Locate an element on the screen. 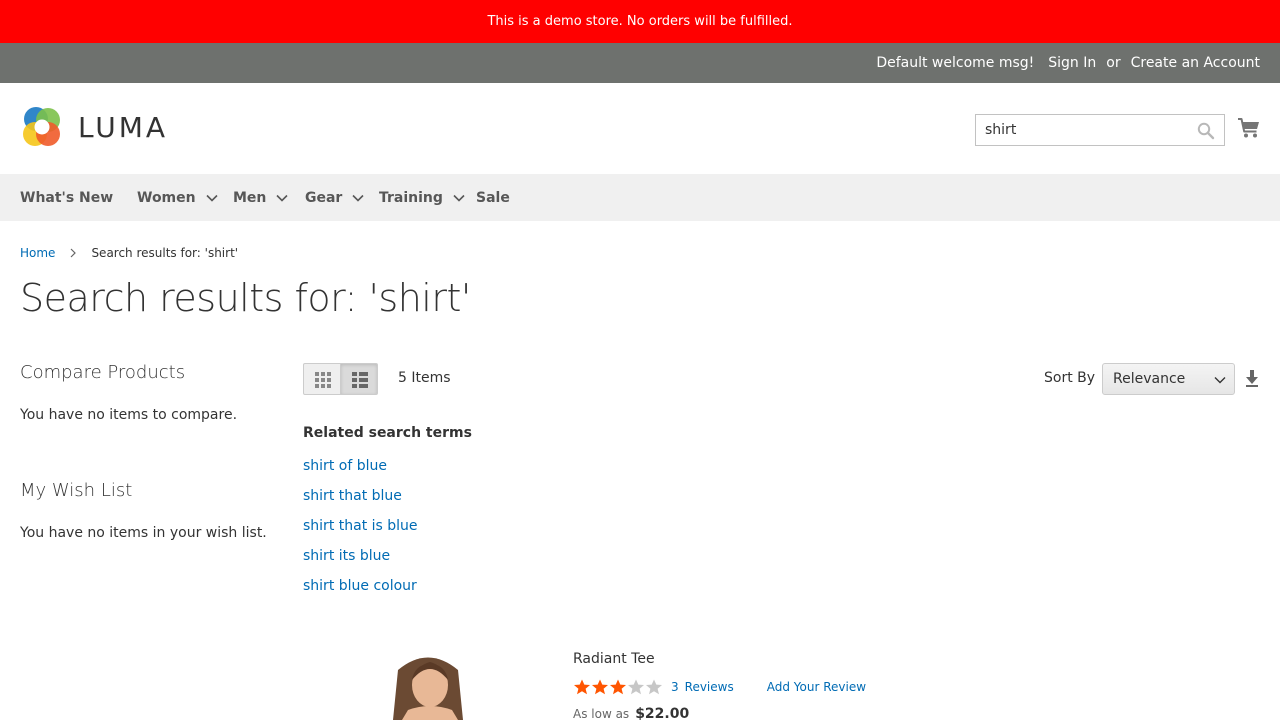 The height and width of the screenshot is (720, 1280). product-rating: 3 Reviews Add Your Review is located at coordinates (719, 687).